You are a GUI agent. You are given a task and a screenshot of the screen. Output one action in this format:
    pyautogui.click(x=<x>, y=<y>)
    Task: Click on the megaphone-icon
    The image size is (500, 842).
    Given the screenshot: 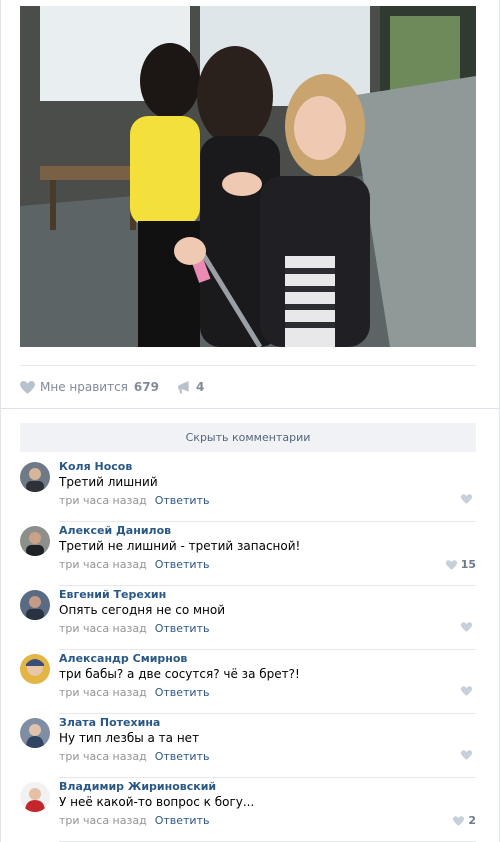 What is the action you would take?
    pyautogui.click(x=183, y=386)
    